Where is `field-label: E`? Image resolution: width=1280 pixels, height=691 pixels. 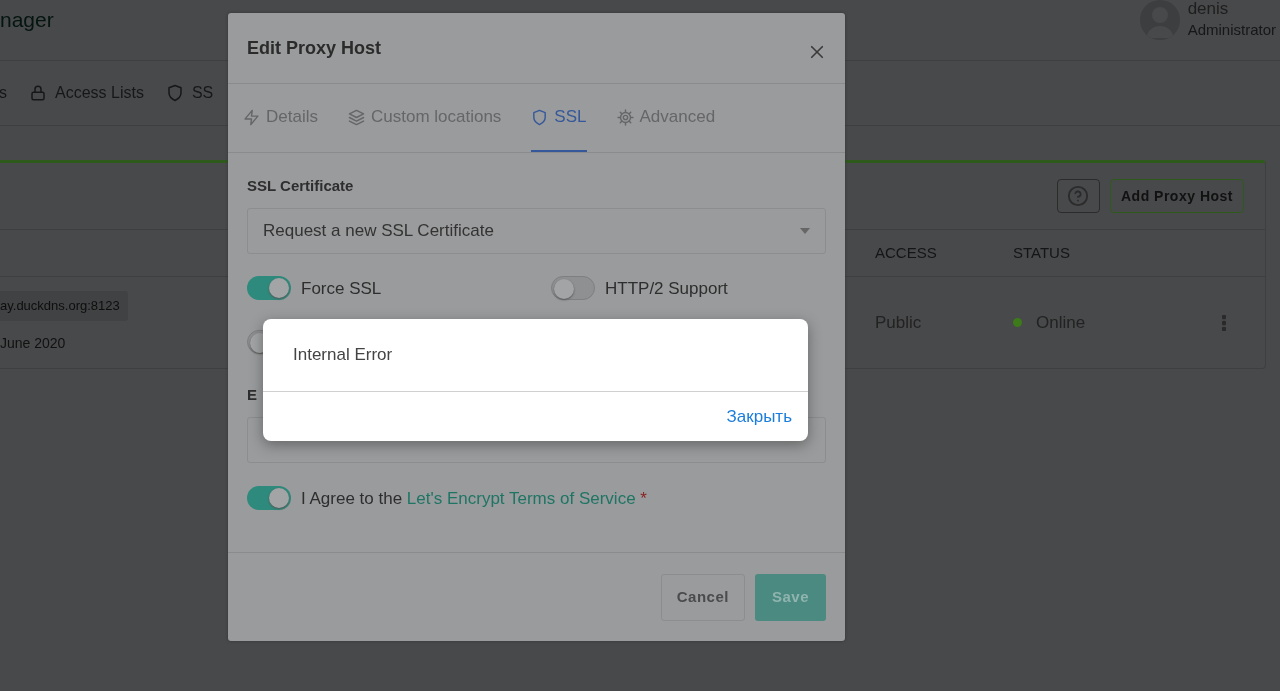 field-label: E is located at coordinates (252, 395).